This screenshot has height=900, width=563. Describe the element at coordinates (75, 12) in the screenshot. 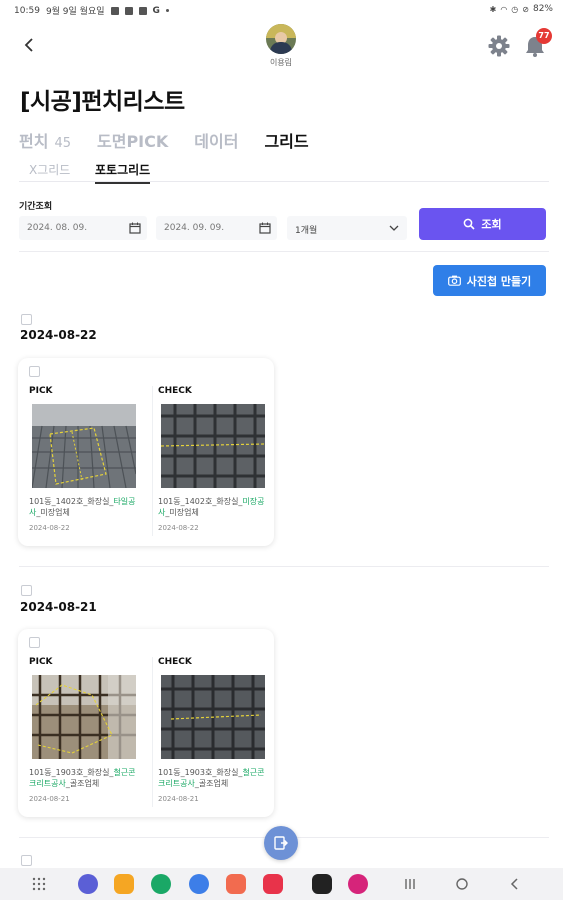

I see `status-date: 9월 9일 월요일` at that location.